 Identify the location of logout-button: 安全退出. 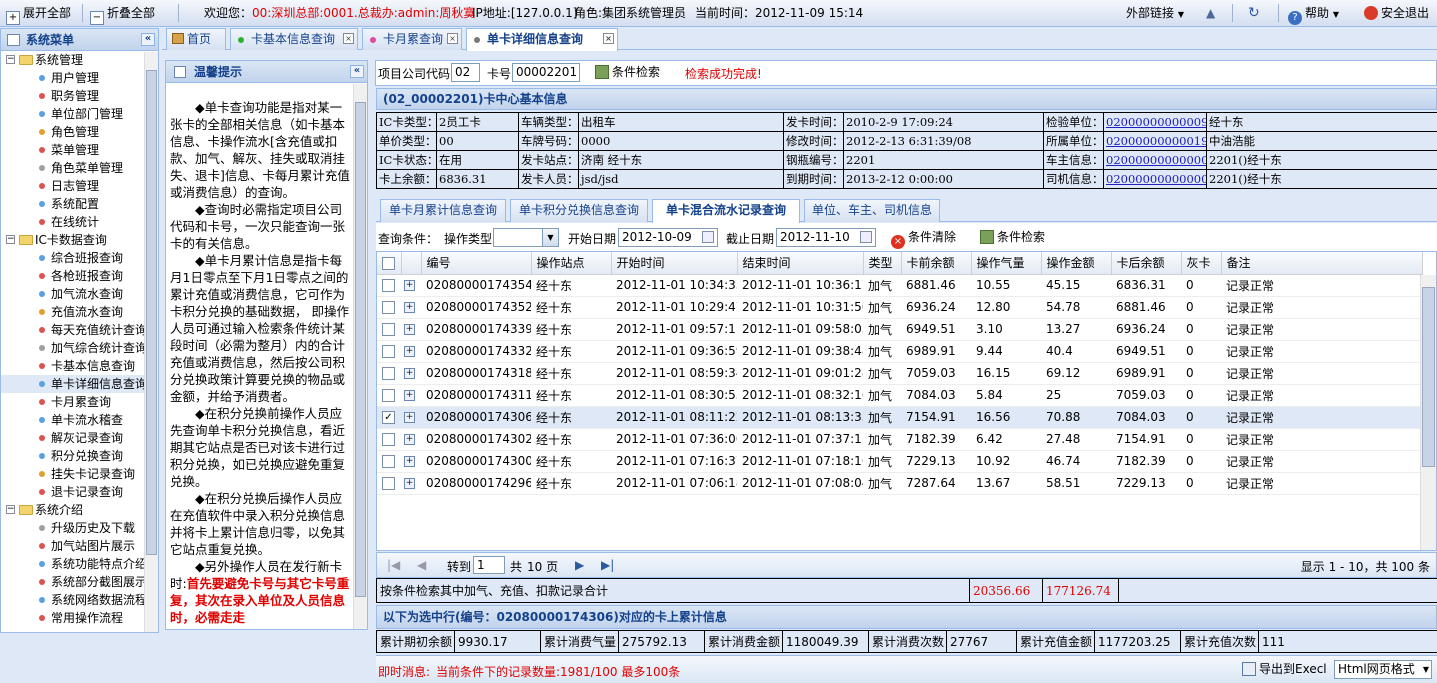
(1396, 13).